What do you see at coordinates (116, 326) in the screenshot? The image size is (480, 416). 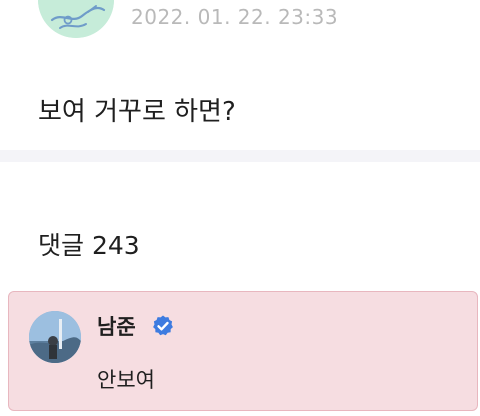 I see `comment-author-name: 남준` at bounding box center [116, 326].